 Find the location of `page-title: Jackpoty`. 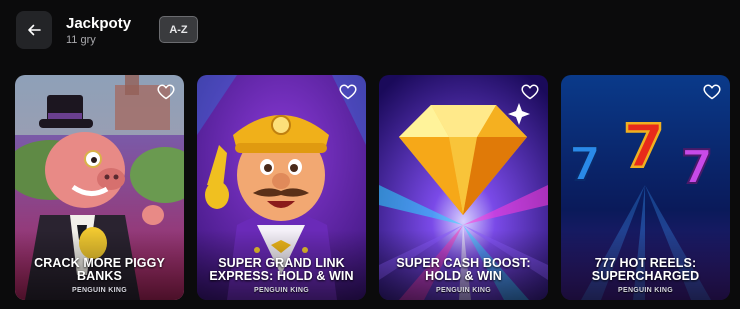

page-title: Jackpoty is located at coordinates (99, 23).